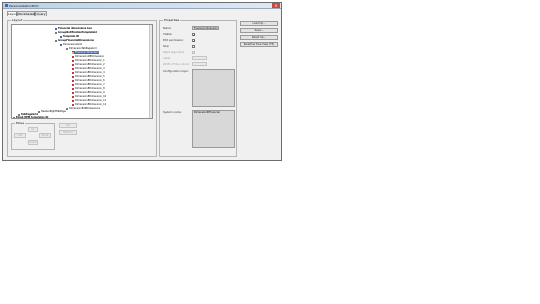  What do you see at coordinates (88, 68) in the screenshot?
I see `tree-node: DimensionEDimension_3` at bounding box center [88, 68].